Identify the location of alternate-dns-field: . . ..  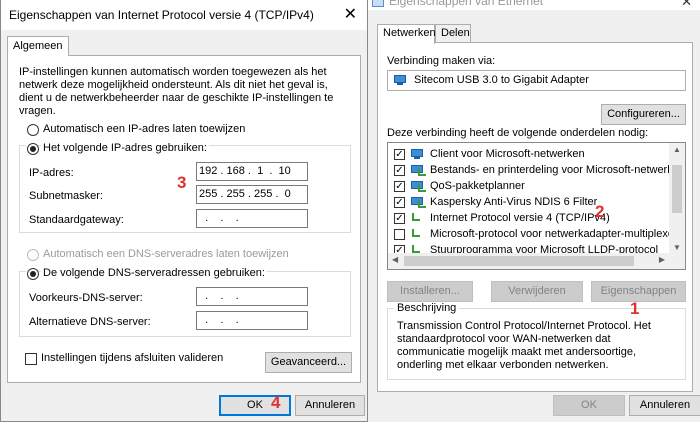
(252, 320).